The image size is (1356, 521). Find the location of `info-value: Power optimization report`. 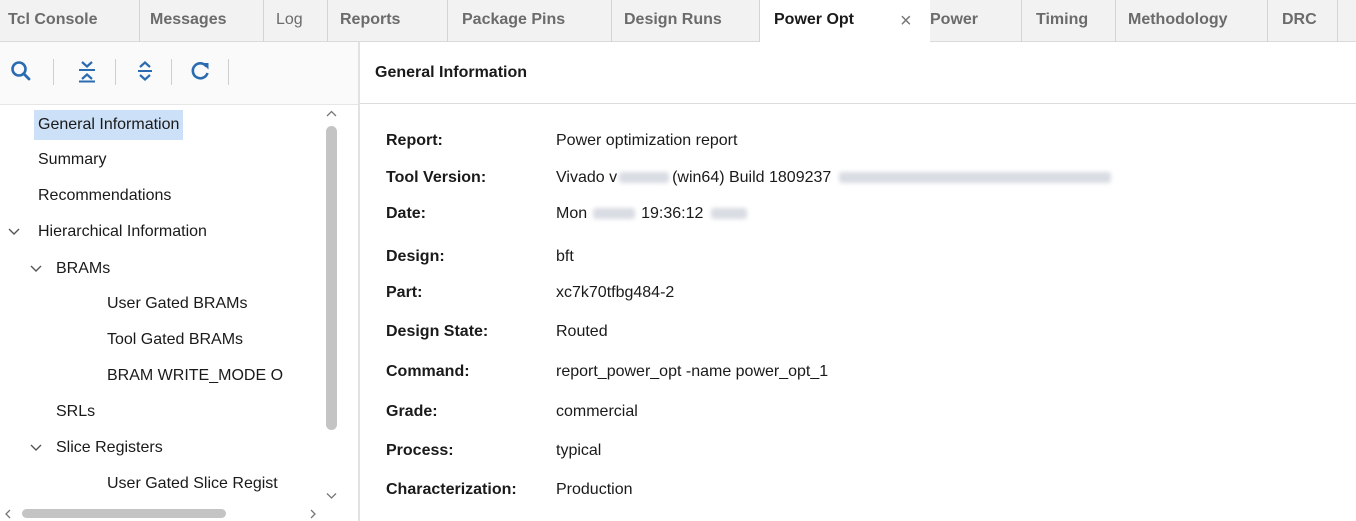

info-value: Power optimization report is located at coordinates (647, 140).